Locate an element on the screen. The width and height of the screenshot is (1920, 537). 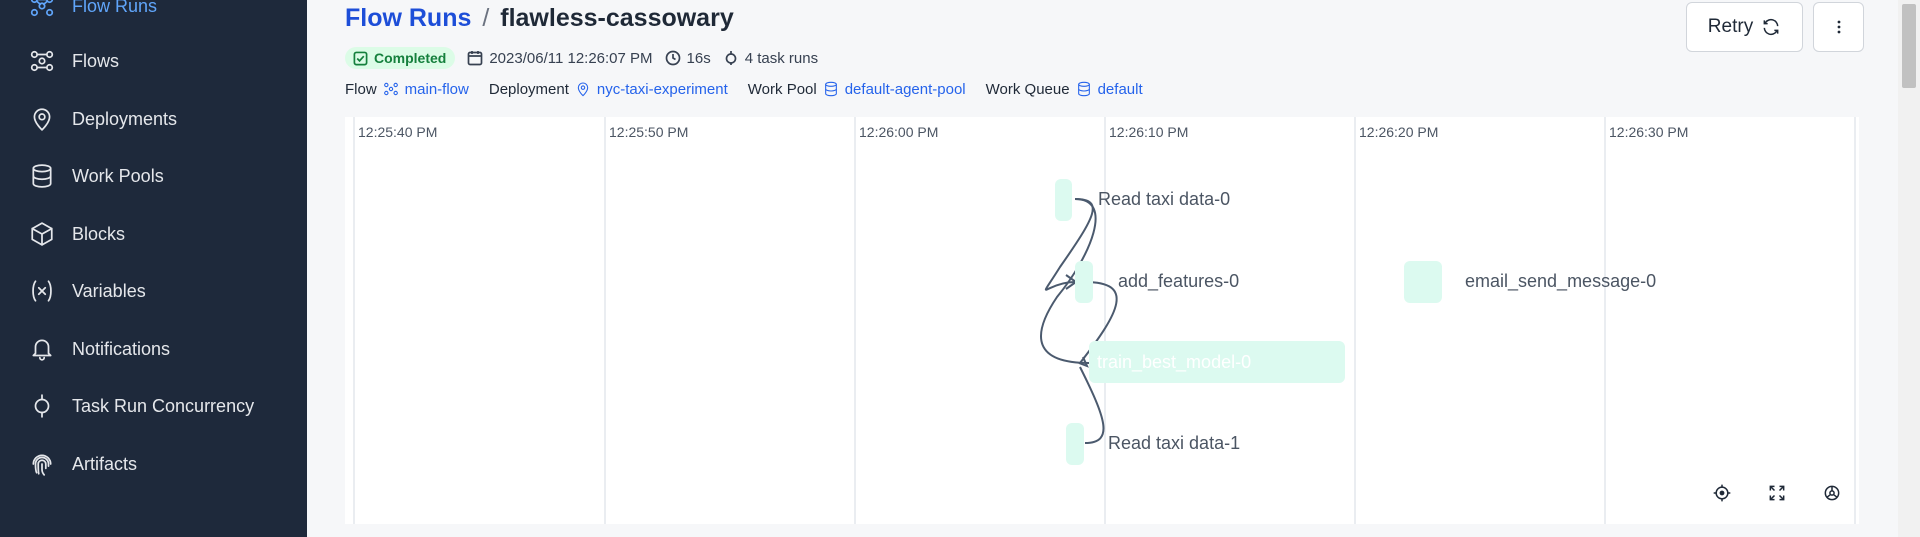
retry-label: Retry is located at coordinates (1730, 26).